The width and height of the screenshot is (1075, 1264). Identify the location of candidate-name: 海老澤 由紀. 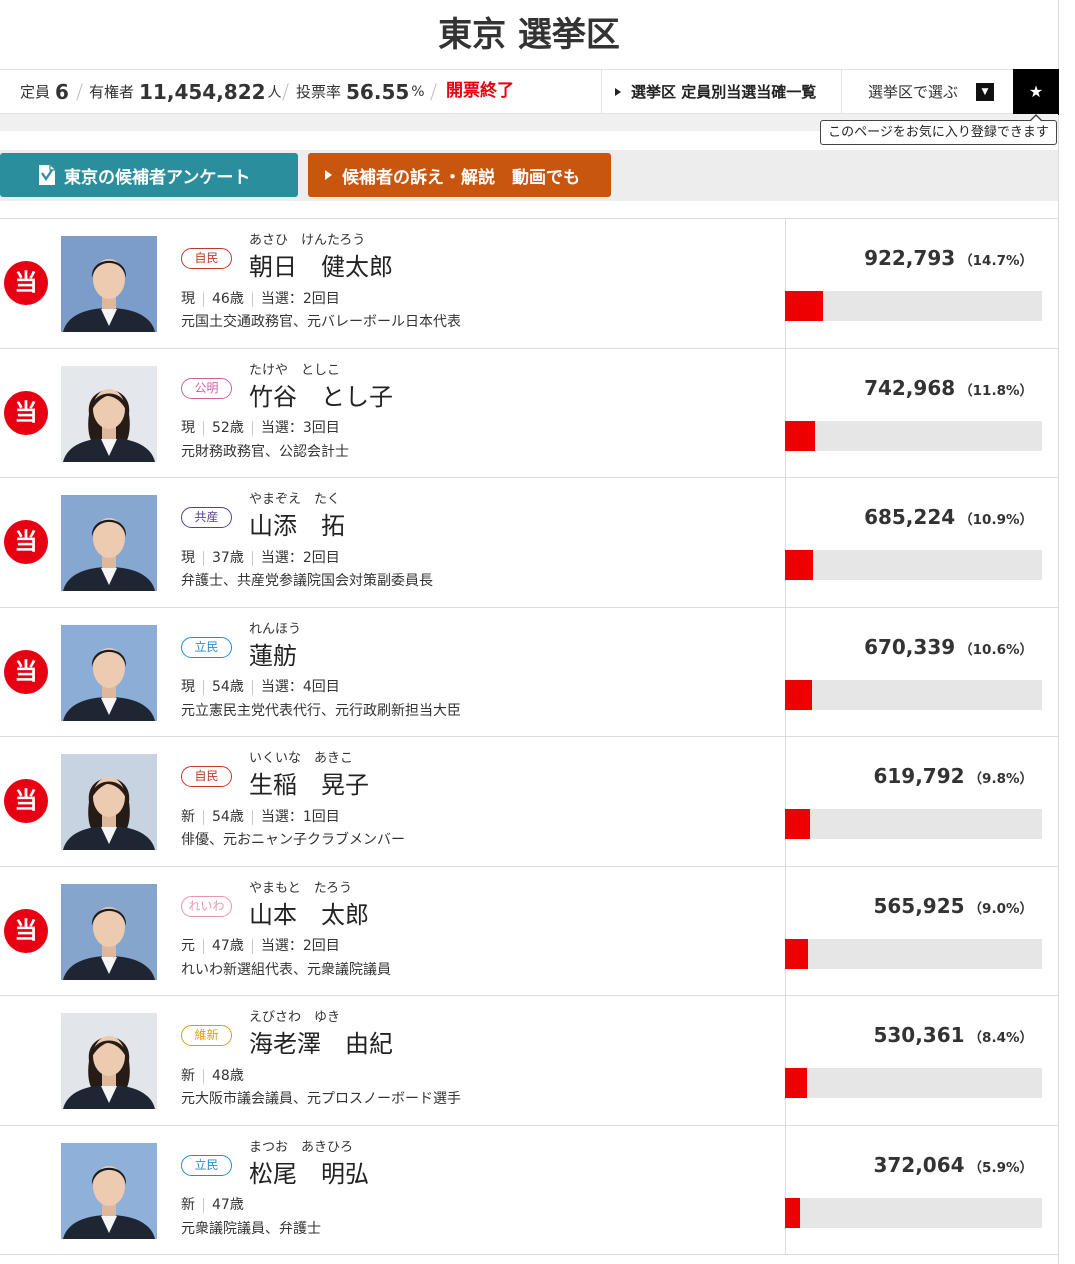
(321, 1044).